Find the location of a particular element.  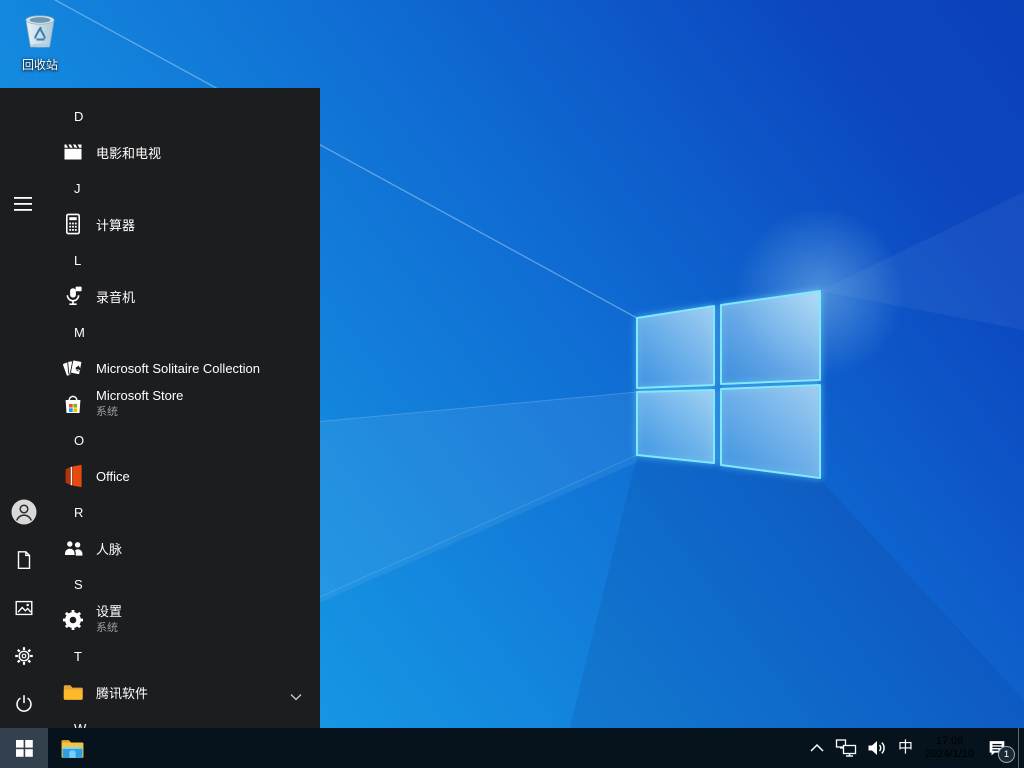

start-button is located at coordinates (24, 748).